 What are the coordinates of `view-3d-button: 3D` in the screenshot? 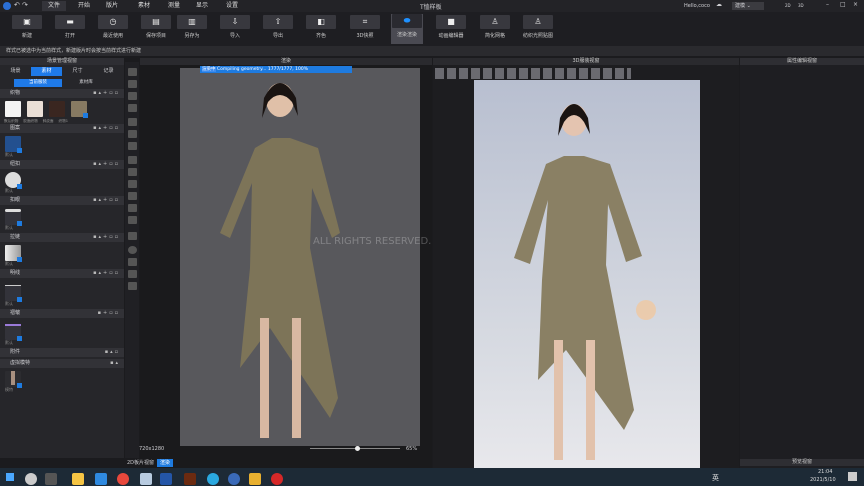 It's located at (801, 5).